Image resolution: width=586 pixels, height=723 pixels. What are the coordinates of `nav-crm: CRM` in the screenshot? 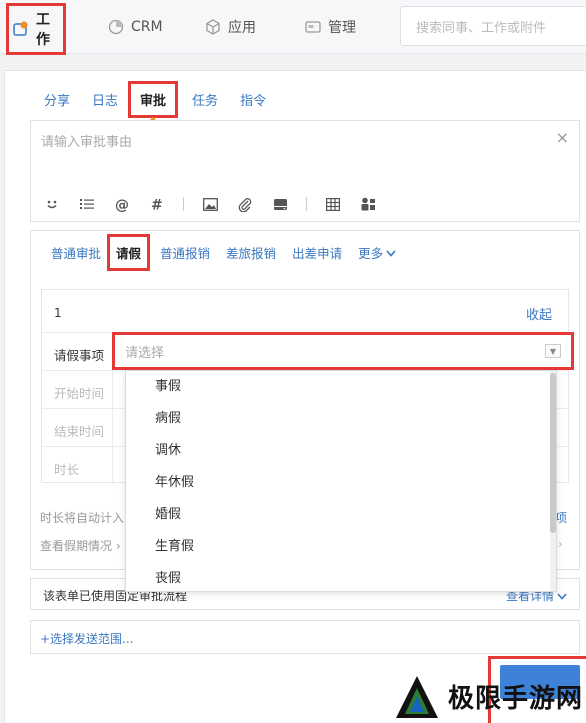 It's located at (135, 27).